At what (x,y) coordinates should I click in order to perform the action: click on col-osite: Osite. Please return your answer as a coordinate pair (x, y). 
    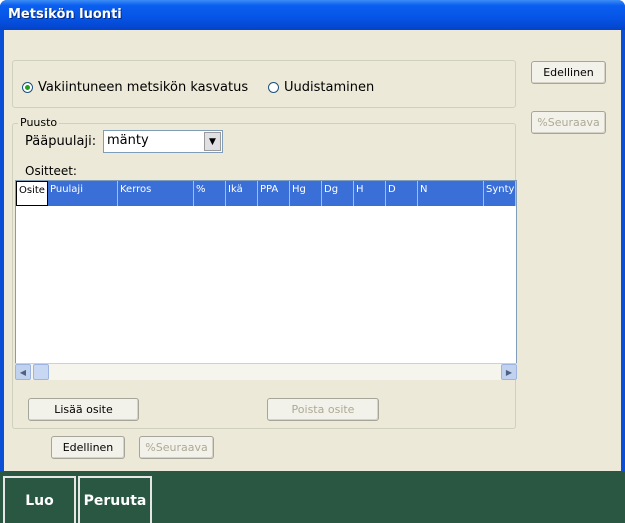
    Looking at the image, I should click on (32, 193).